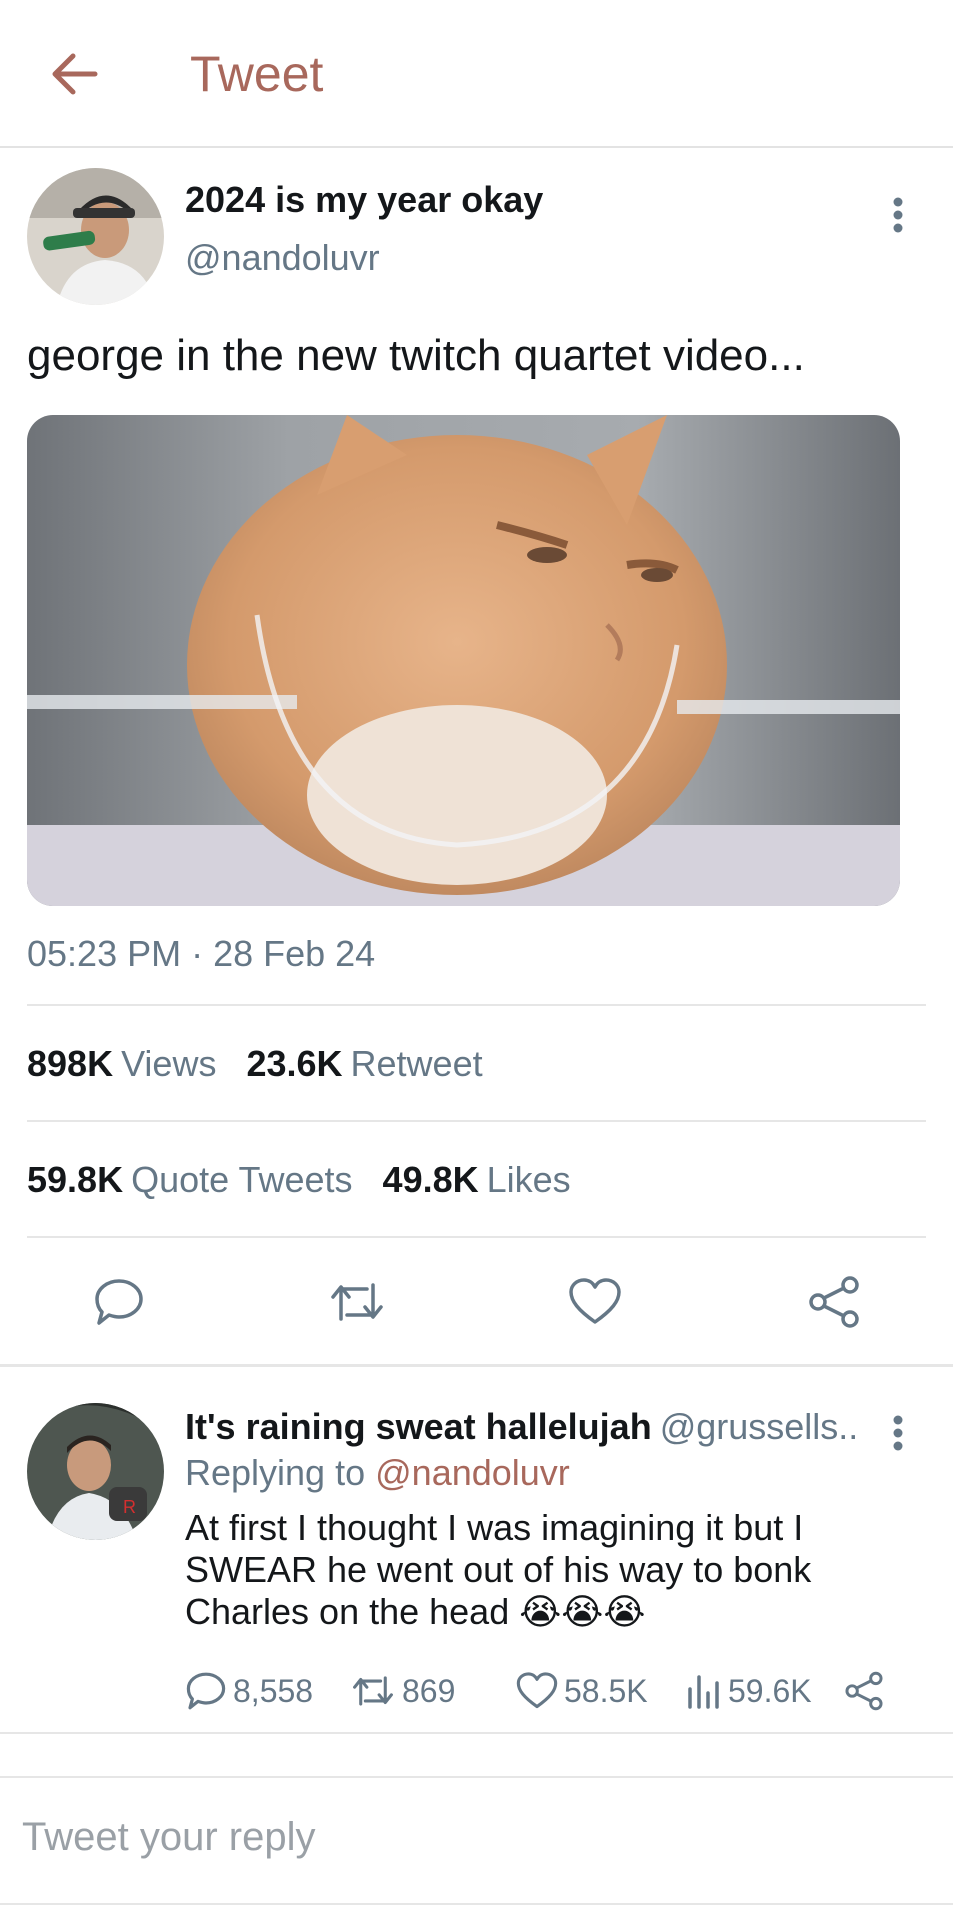 Image resolution: width=953 pixels, height=1920 pixels. I want to click on reply-likes-count: 58.5K, so click(606, 1690).